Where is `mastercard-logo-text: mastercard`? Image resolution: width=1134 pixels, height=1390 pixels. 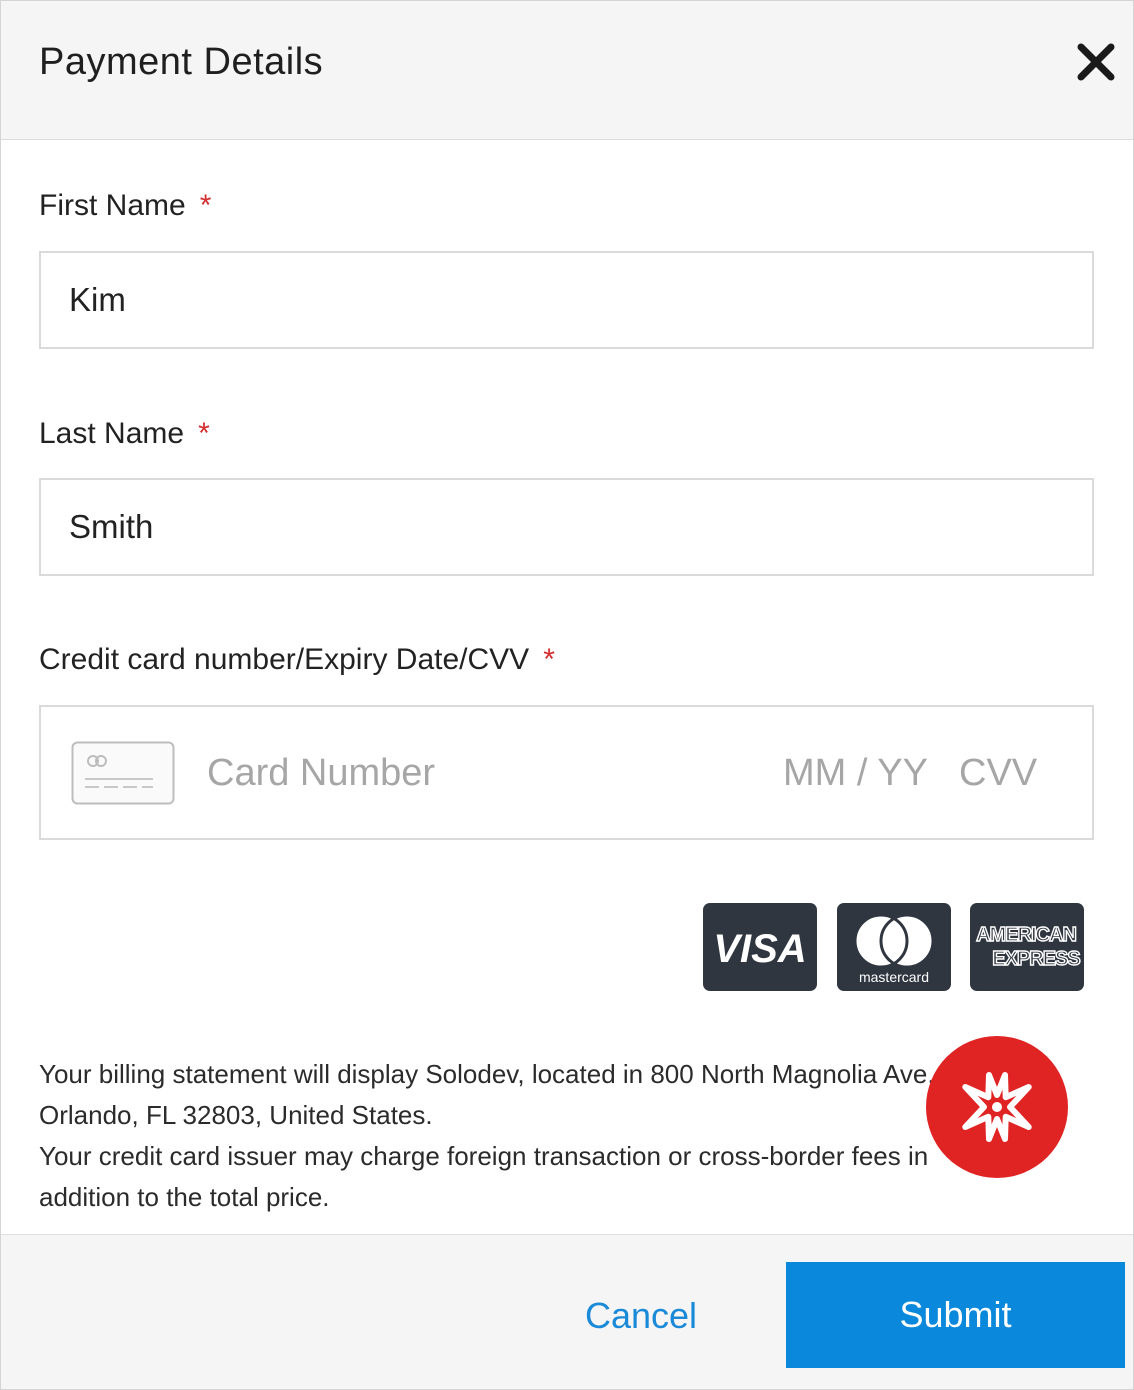 mastercard-logo-text: mastercard is located at coordinates (894, 977).